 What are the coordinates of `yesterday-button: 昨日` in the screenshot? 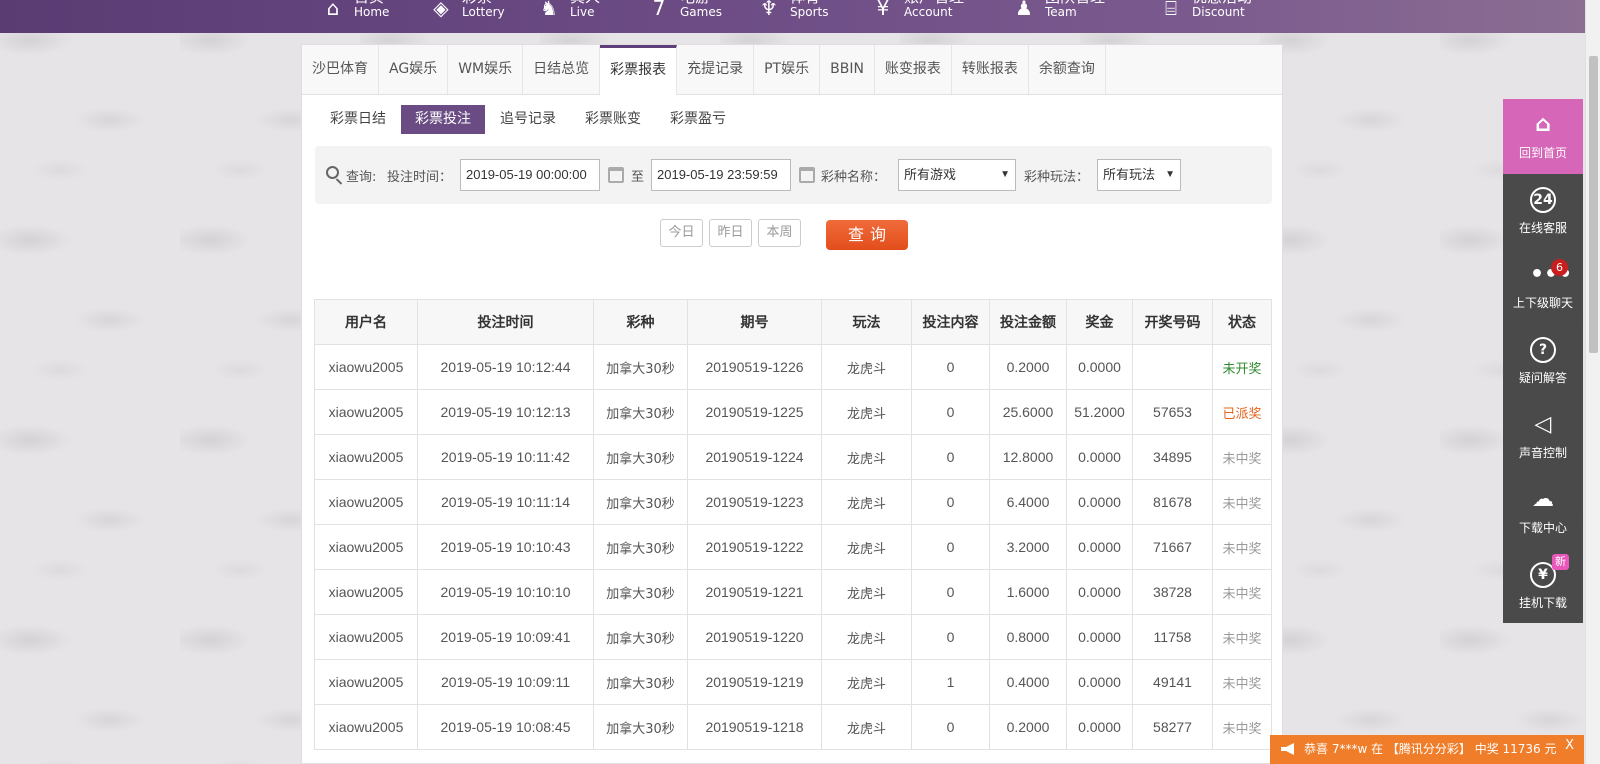 It's located at (730, 233).